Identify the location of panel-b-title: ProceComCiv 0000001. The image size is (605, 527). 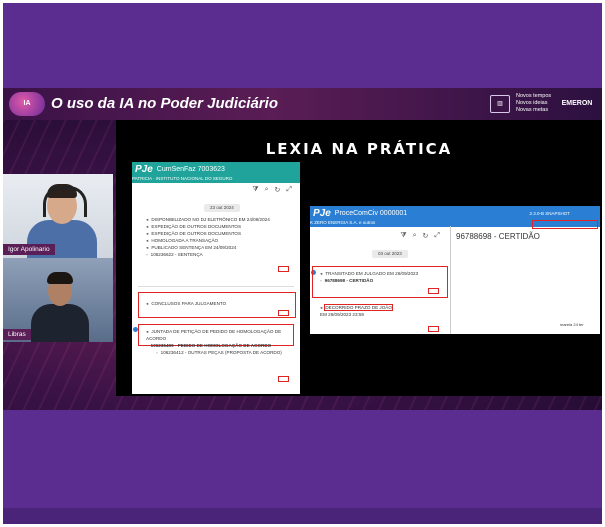
(371, 213).